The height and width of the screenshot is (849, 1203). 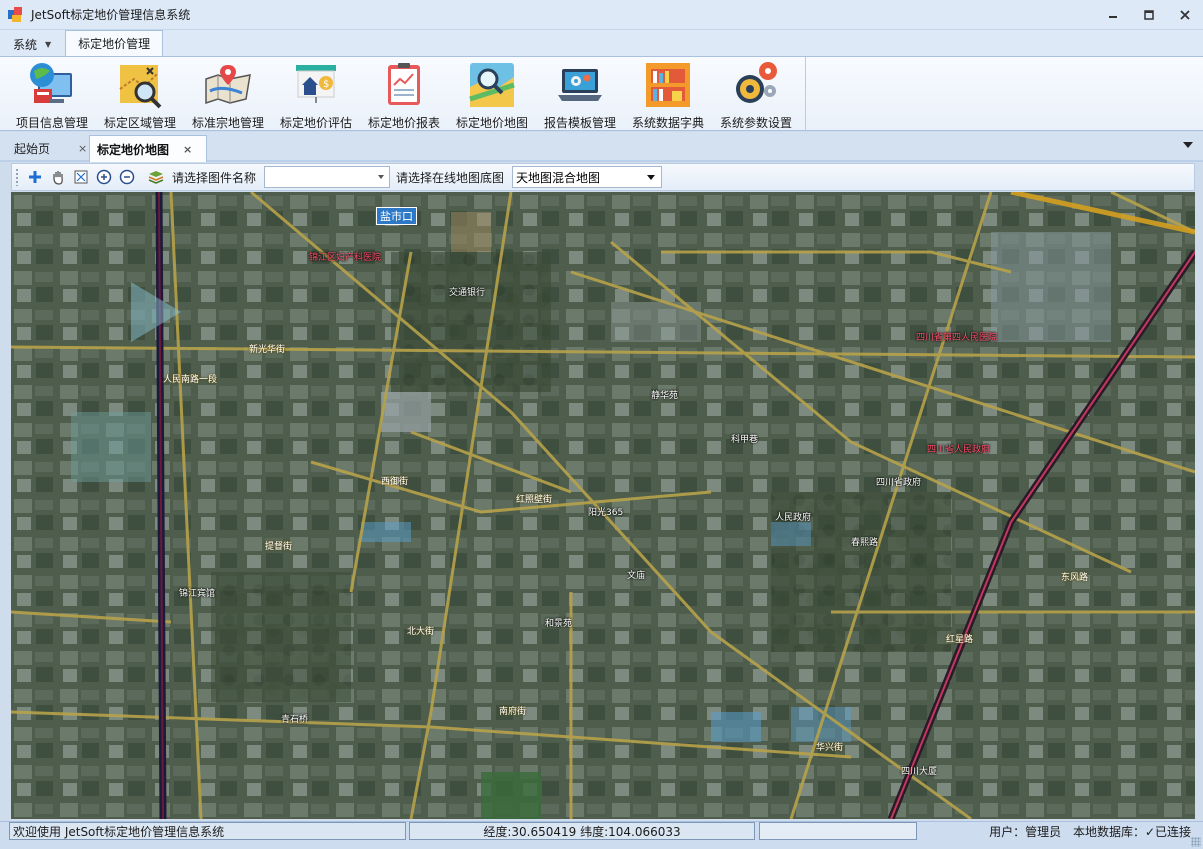 I want to click on zone-management-label: 标定区域管理, so click(x=139, y=123).